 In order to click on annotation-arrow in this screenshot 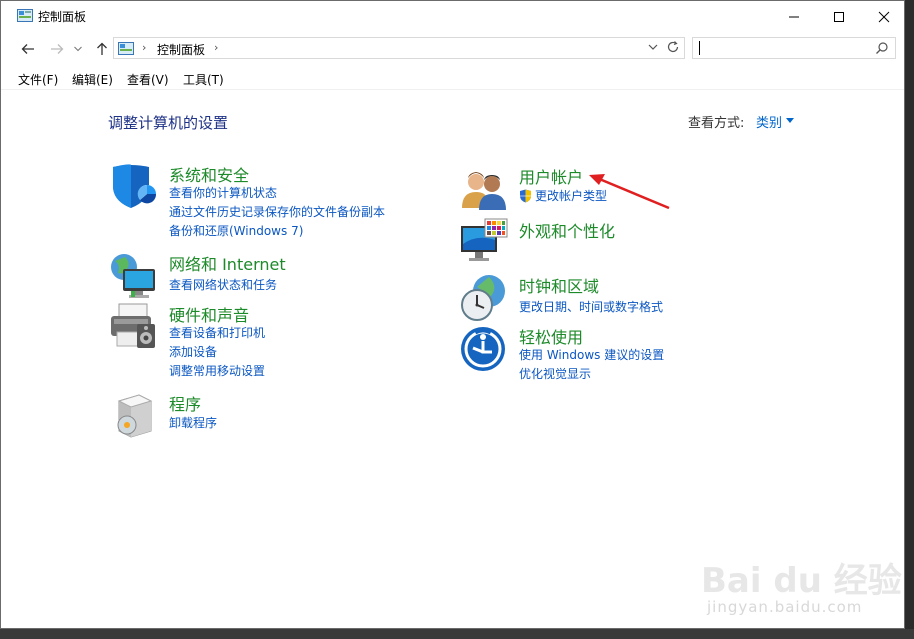, I will do `click(629, 192)`.